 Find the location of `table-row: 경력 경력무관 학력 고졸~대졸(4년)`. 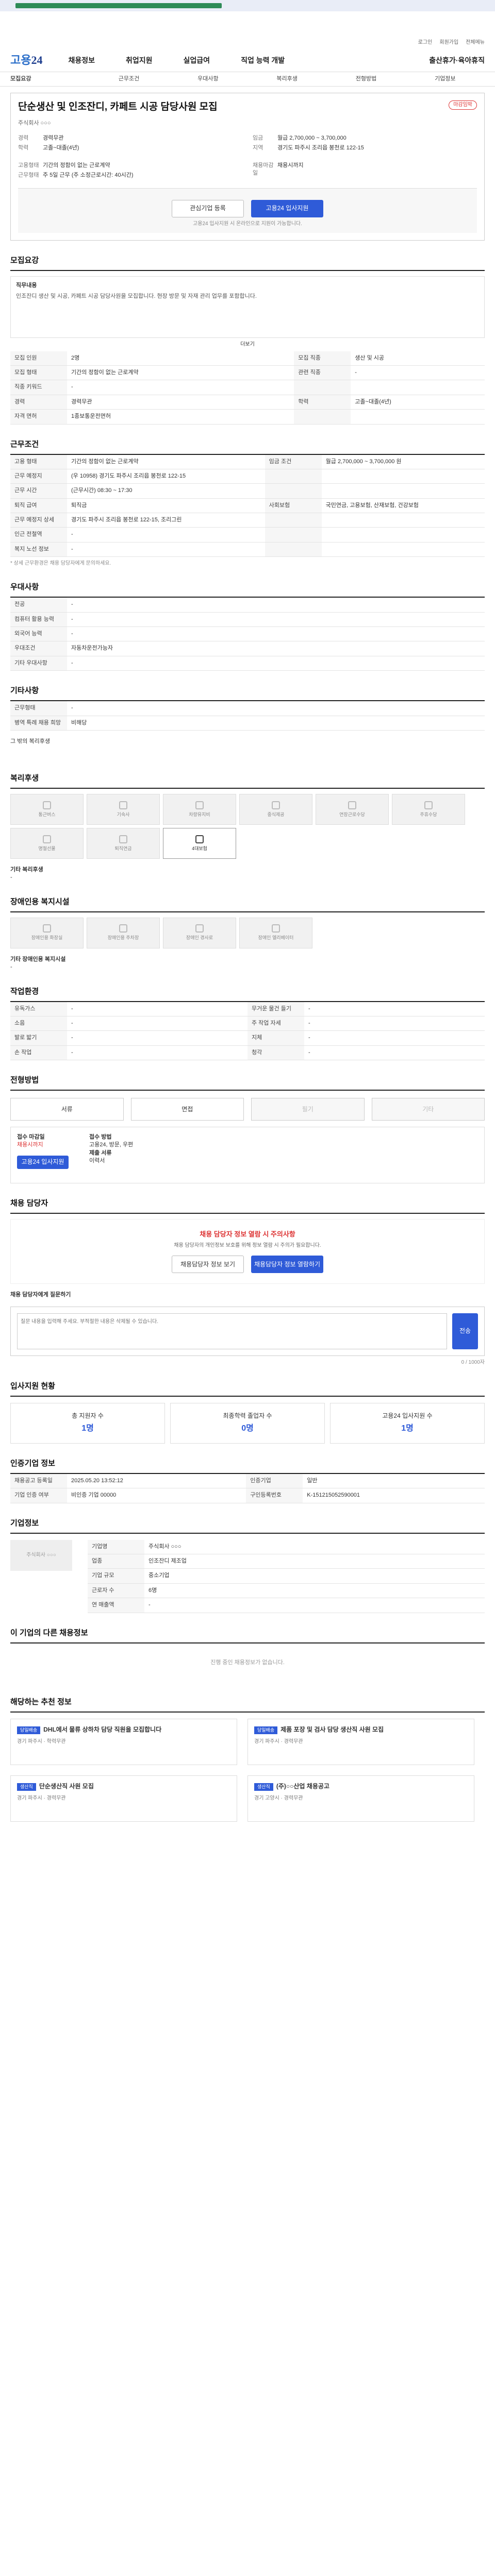

table-row: 경력 경력무관 학력 고졸~대졸(4년) is located at coordinates (247, 402).